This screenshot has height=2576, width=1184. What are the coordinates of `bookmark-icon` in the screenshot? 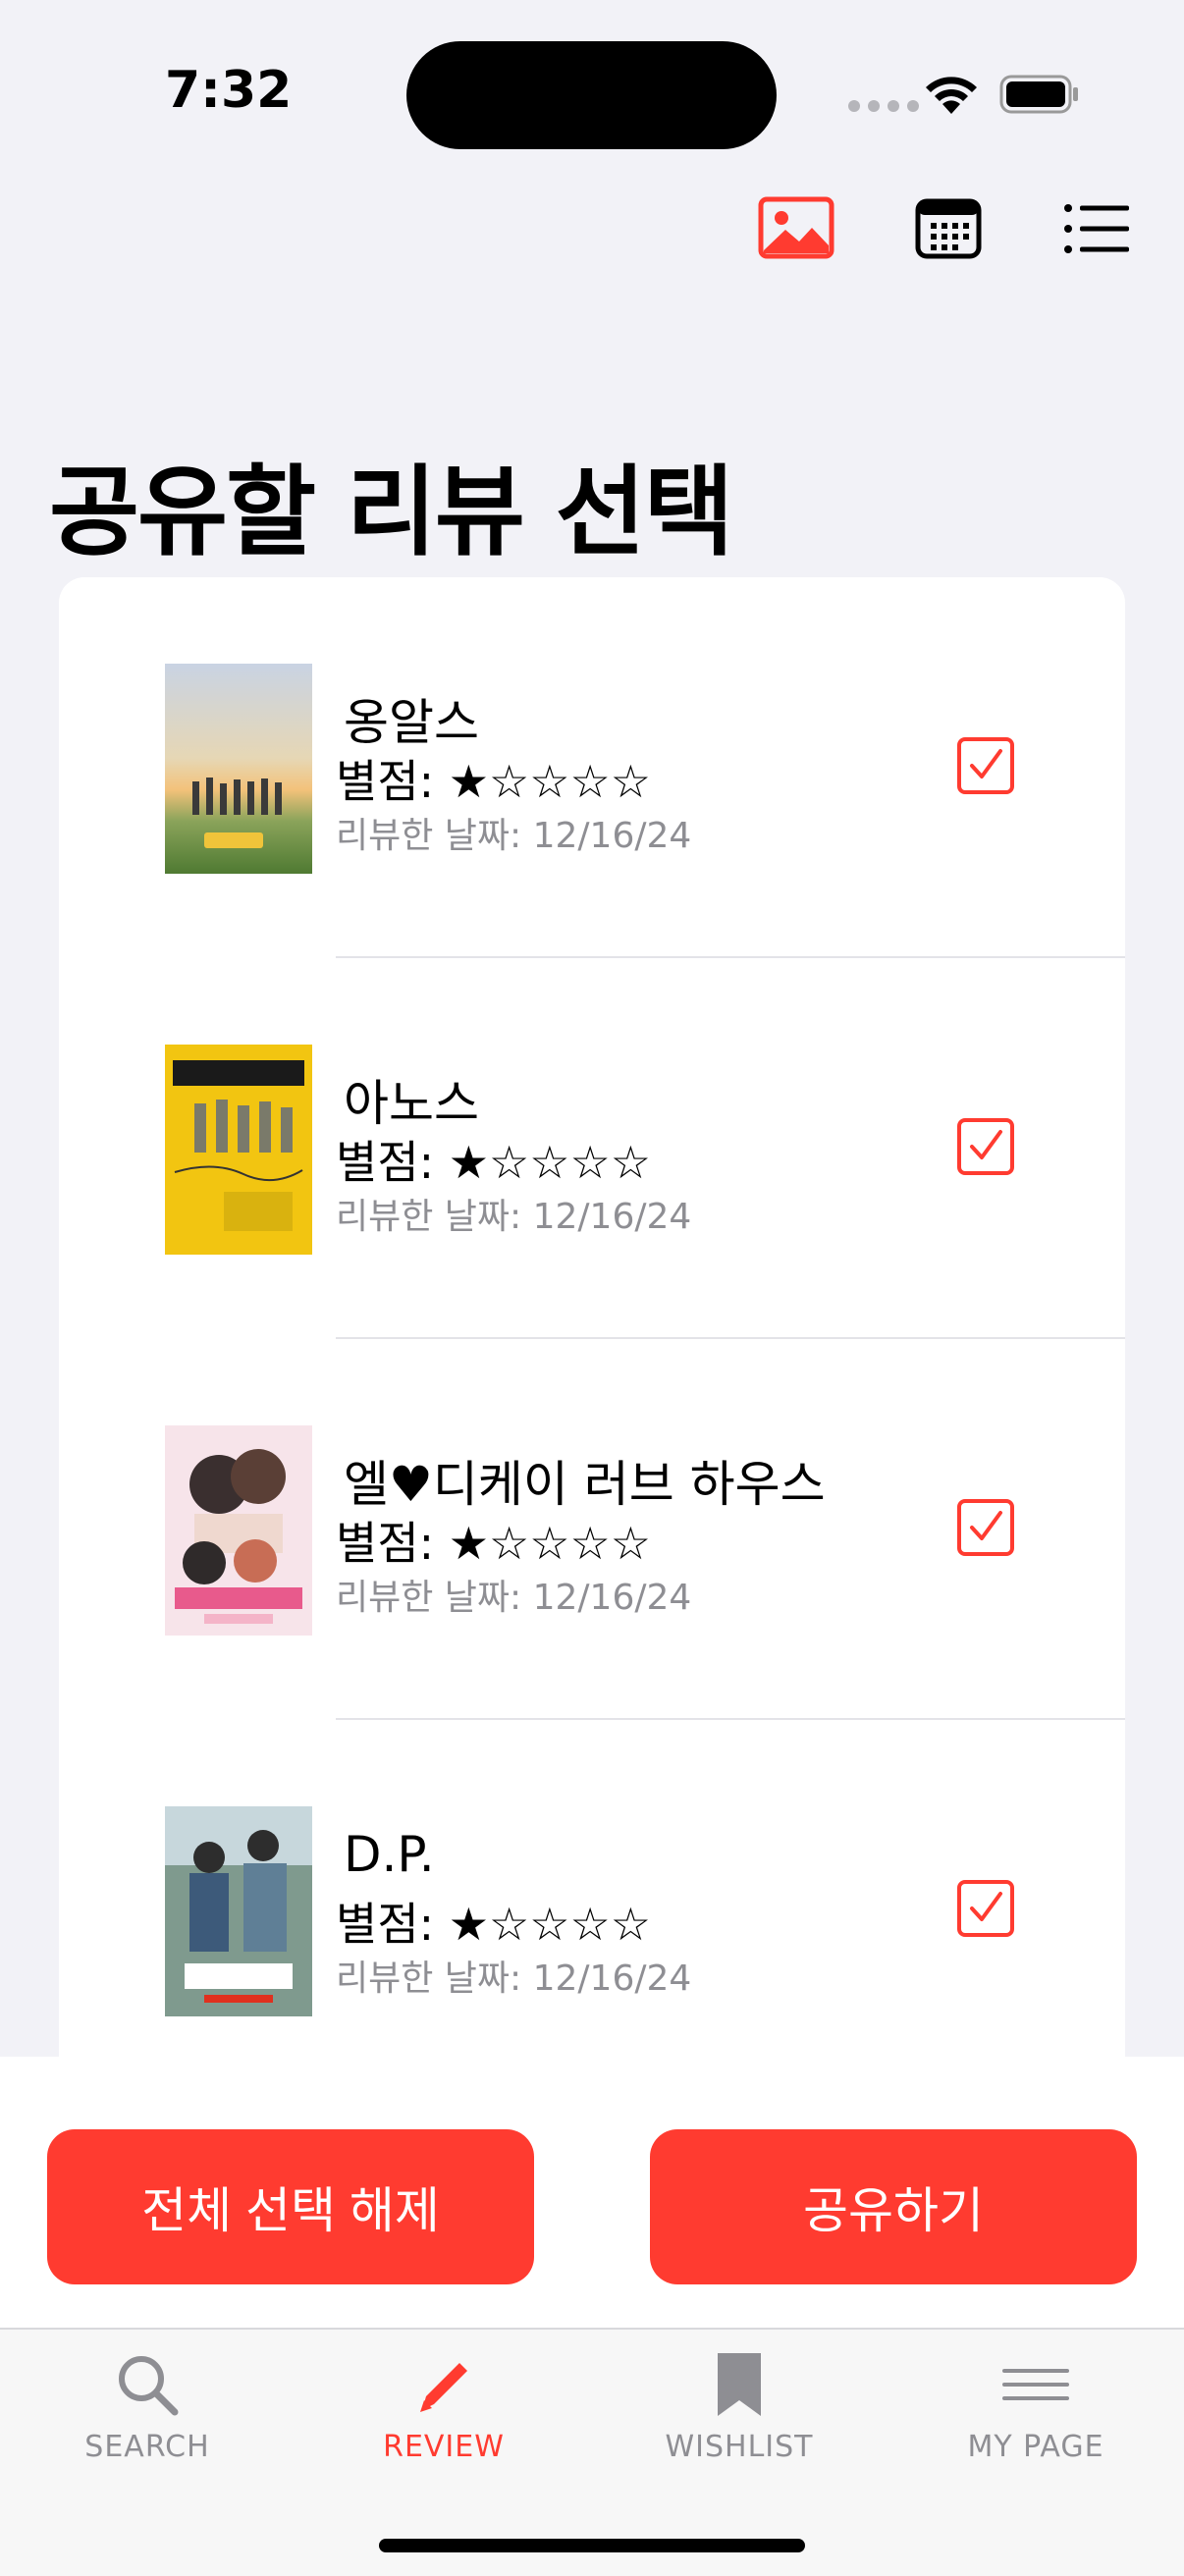 It's located at (739, 2384).